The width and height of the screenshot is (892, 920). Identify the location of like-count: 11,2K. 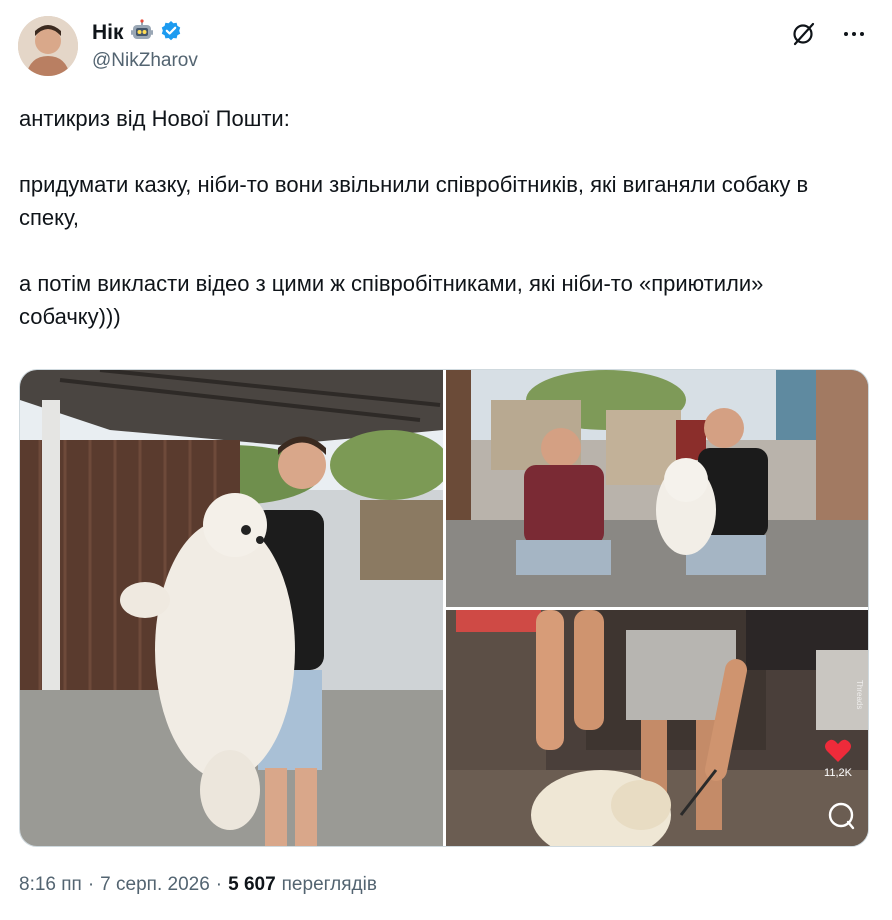
(838, 773).